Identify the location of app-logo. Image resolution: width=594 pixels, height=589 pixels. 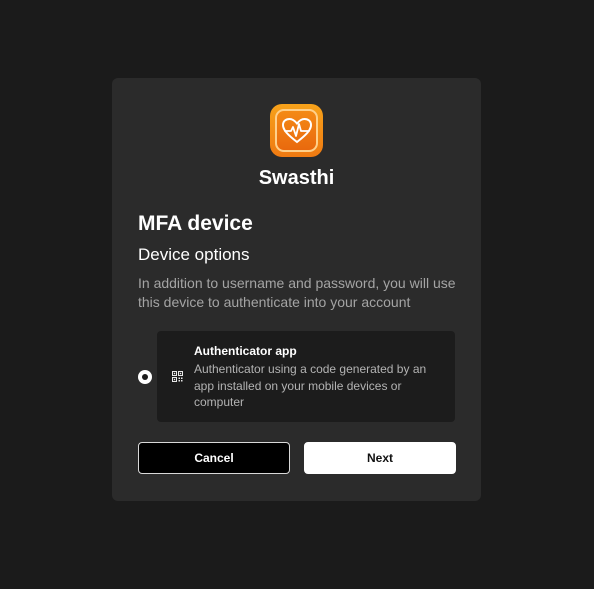
(296, 130).